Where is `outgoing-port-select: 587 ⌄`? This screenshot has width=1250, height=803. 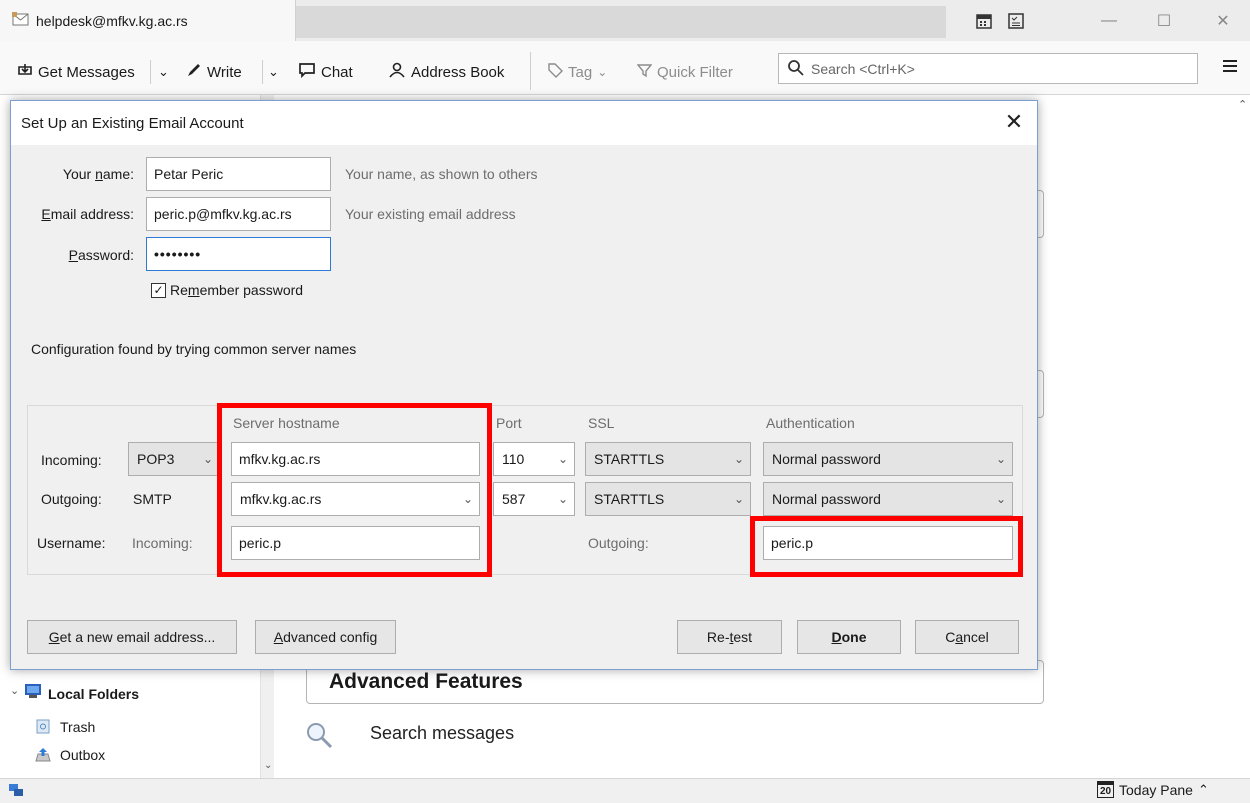
outgoing-port-select: 587 ⌄ is located at coordinates (534, 499).